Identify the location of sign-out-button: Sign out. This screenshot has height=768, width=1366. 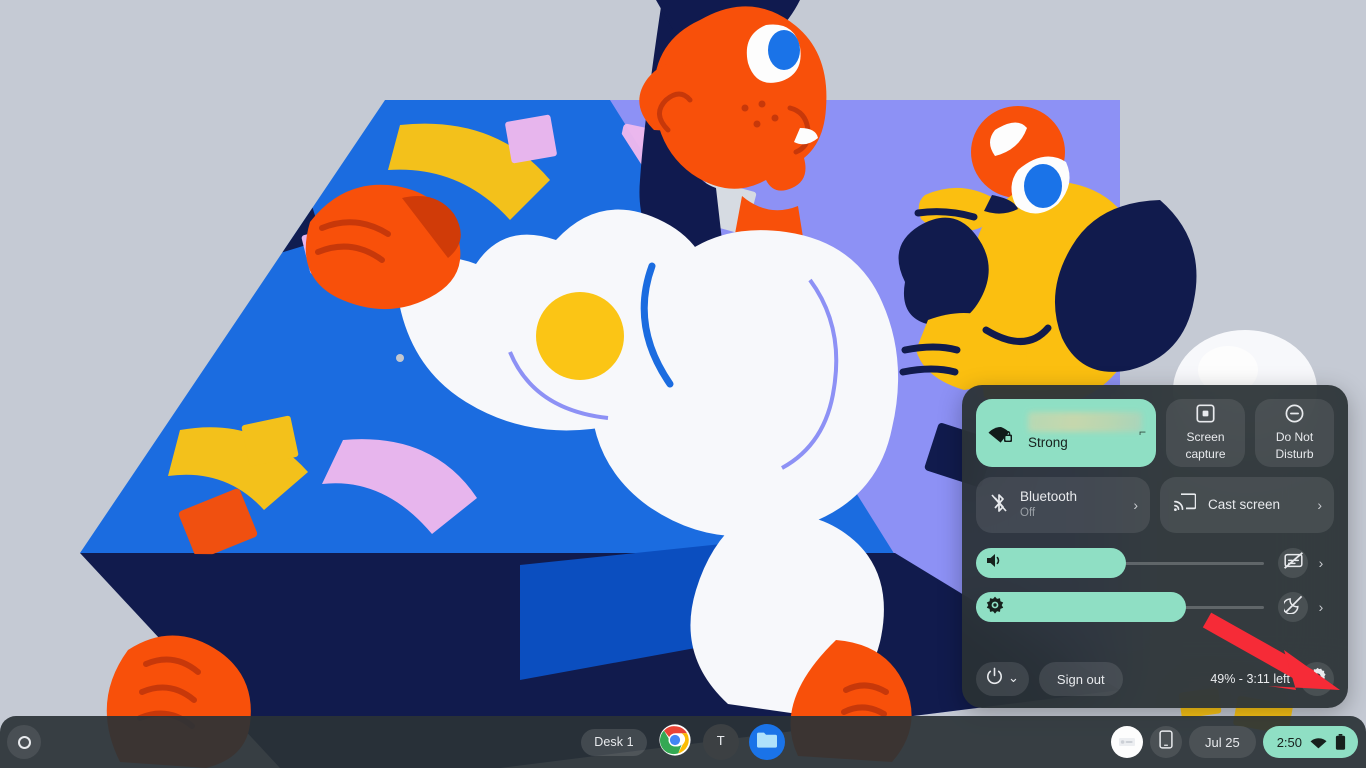
(1080, 679).